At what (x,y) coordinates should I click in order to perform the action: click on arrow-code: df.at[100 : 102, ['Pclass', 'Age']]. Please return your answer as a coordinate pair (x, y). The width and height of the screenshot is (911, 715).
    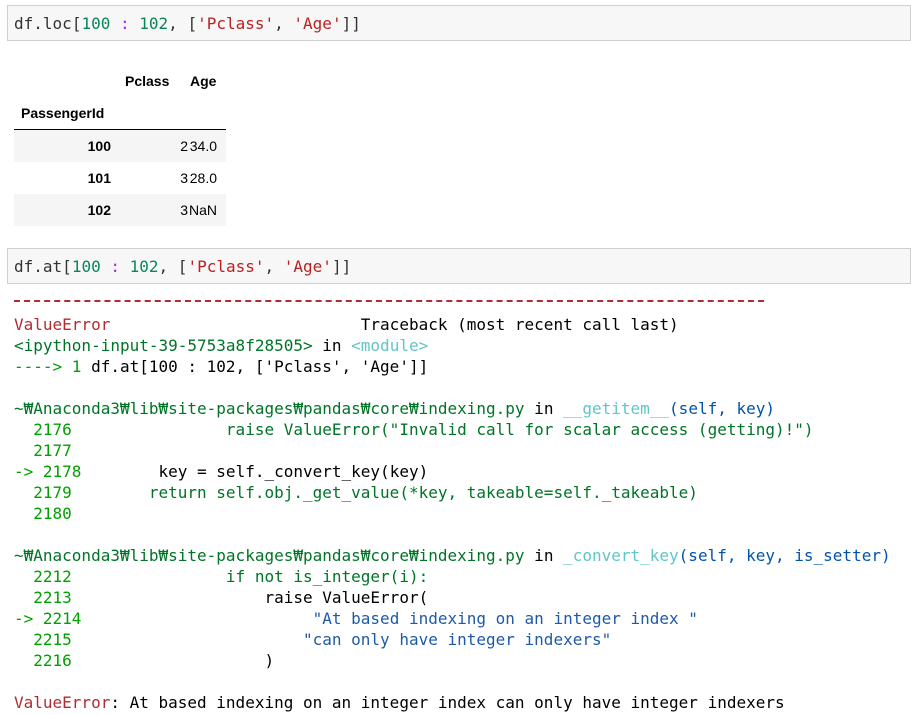
    Looking at the image, I should click on (260, 366).